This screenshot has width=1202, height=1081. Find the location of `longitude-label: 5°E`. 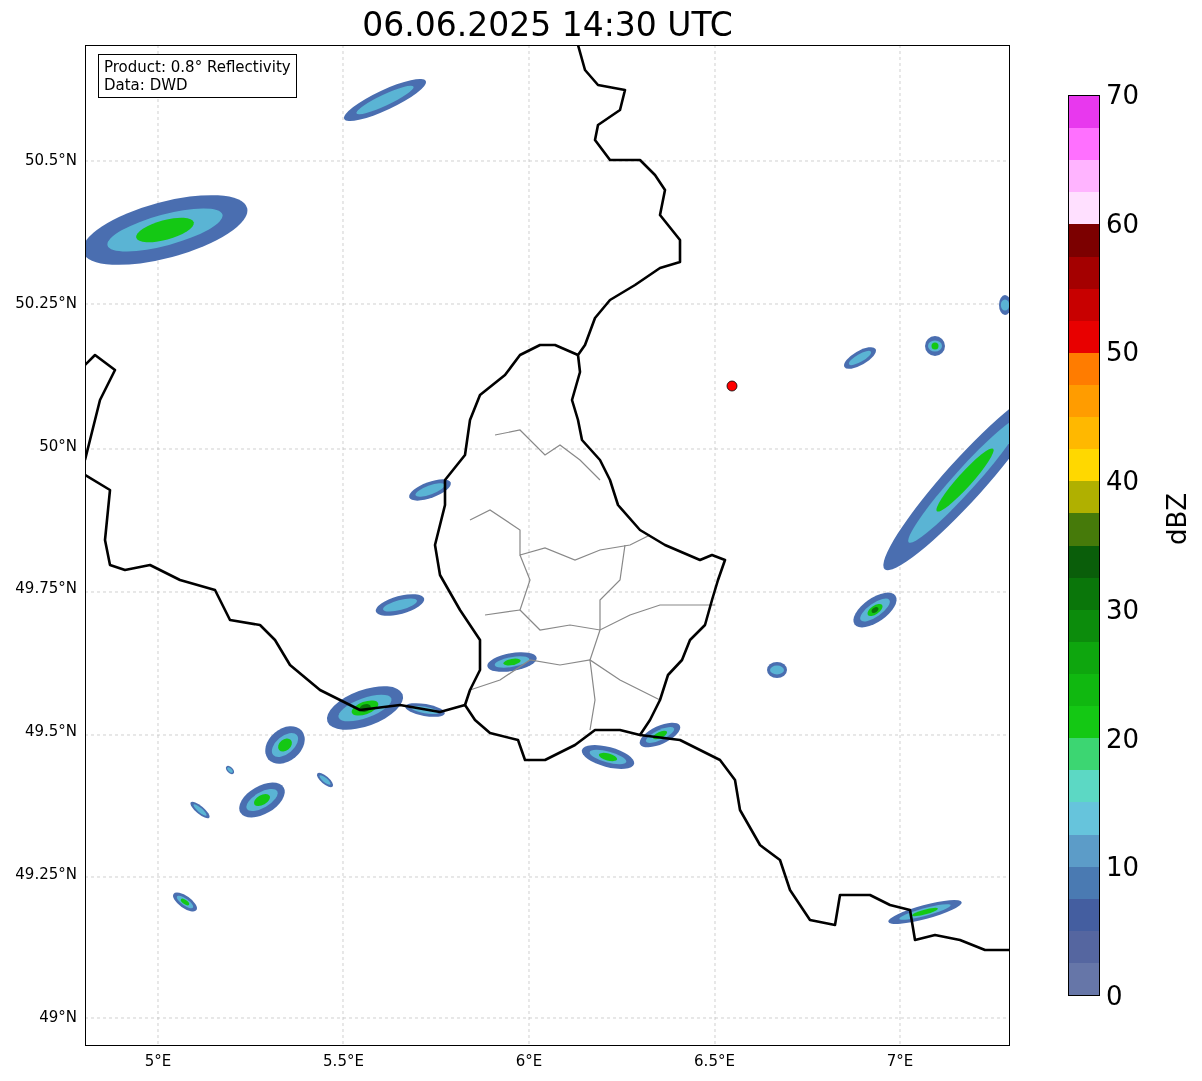

longitude-label: 5°E is located at coordinates (158, 1061).